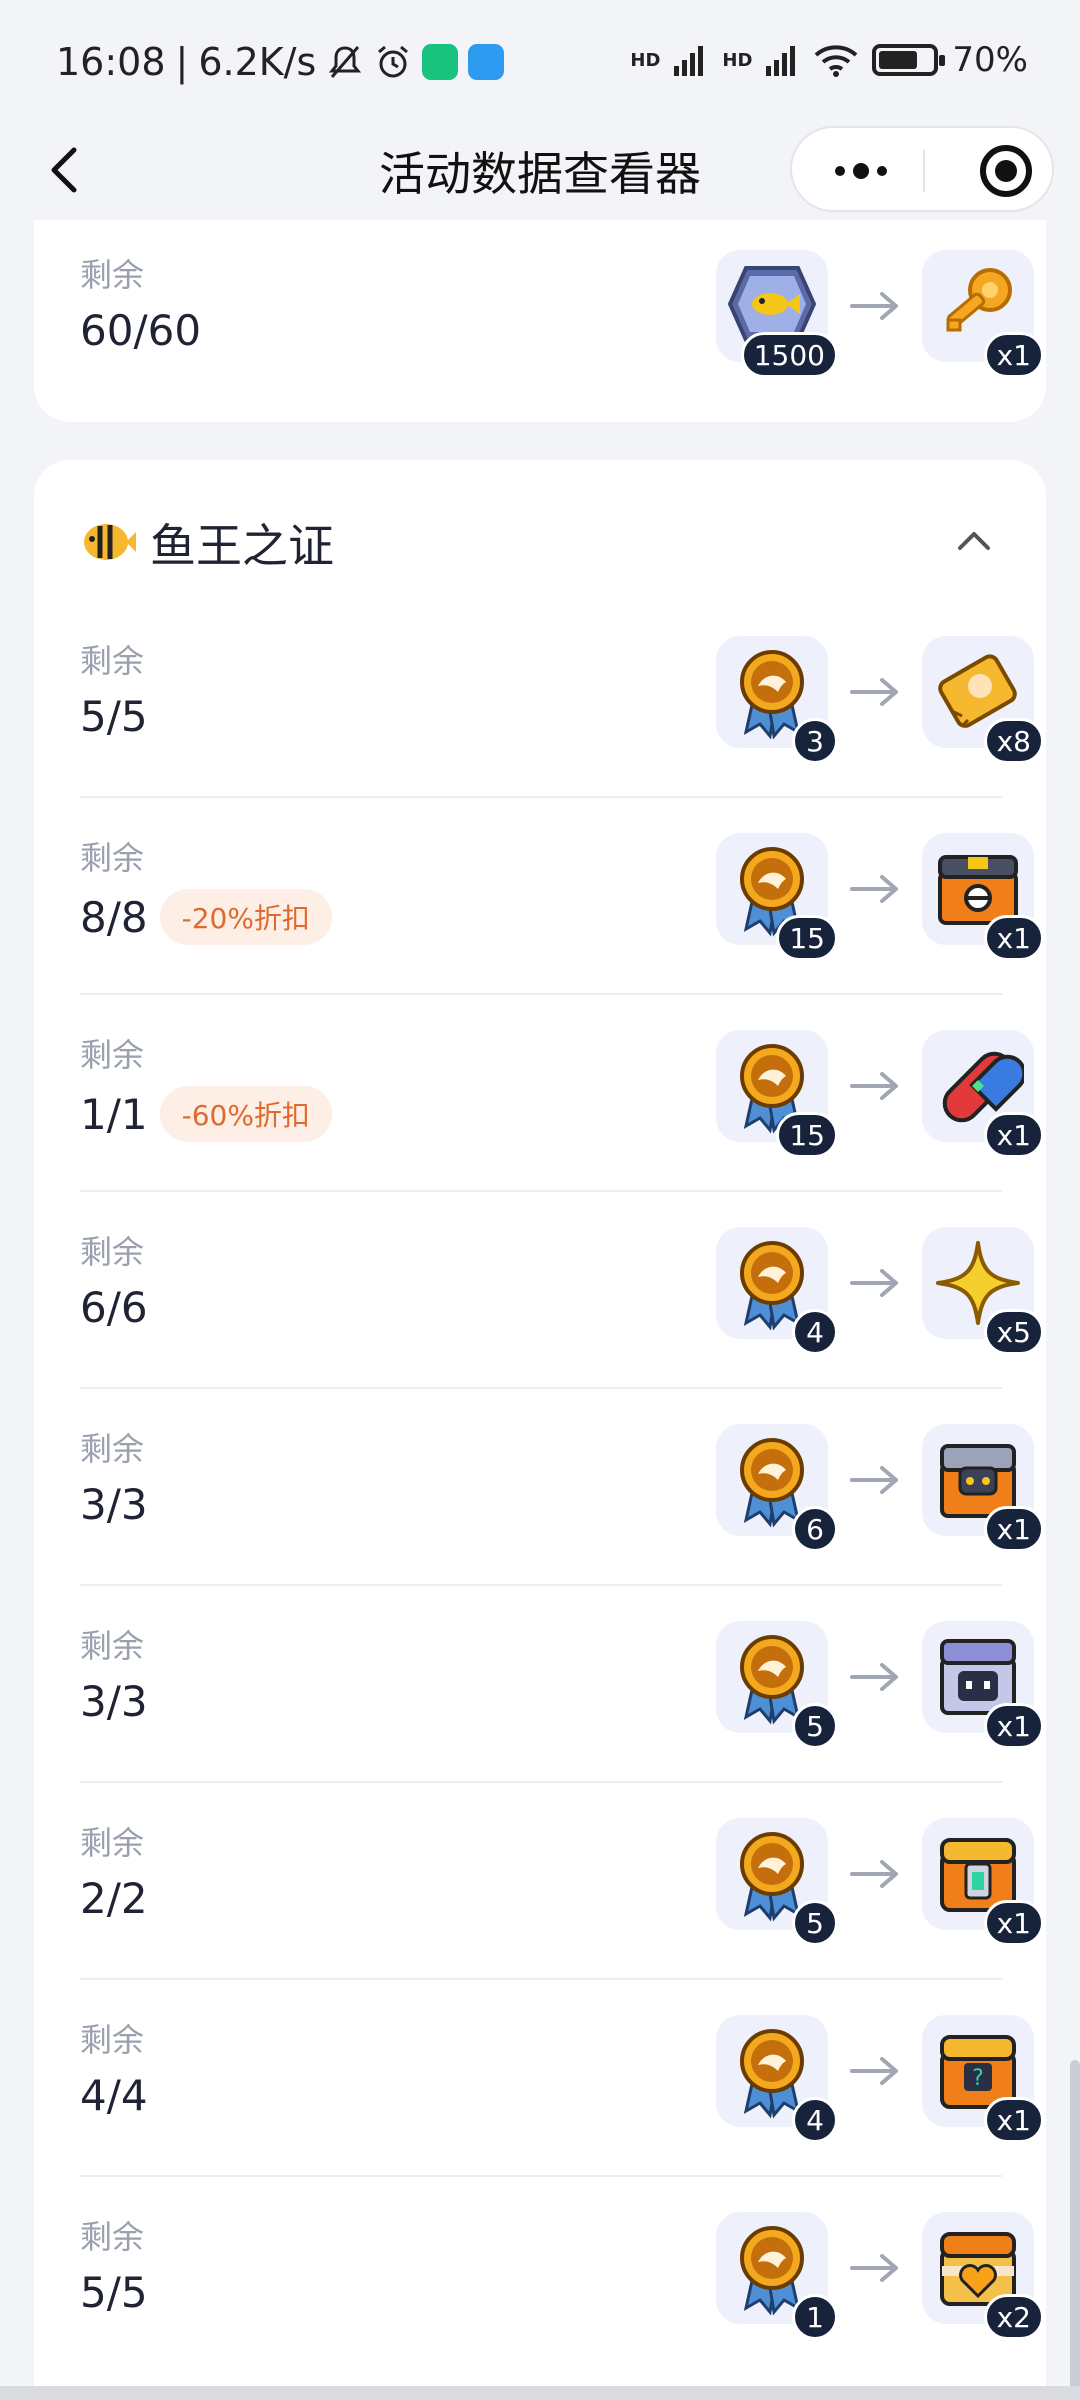 This screenshot has width=1080, height=2400. I want to click on cost-item: 6, so click(777, 1488).